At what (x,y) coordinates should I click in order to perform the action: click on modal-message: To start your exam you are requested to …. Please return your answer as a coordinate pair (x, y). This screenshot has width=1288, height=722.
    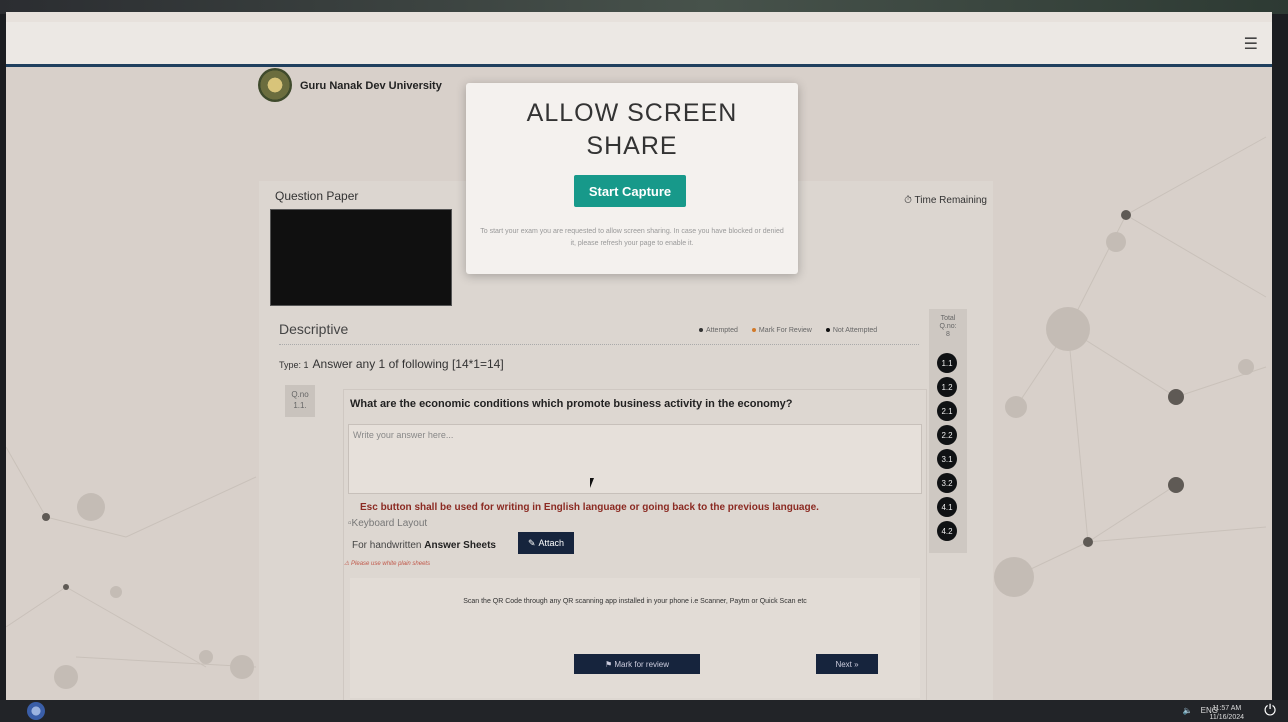
    Looking at the image, I should click on (632, 237).